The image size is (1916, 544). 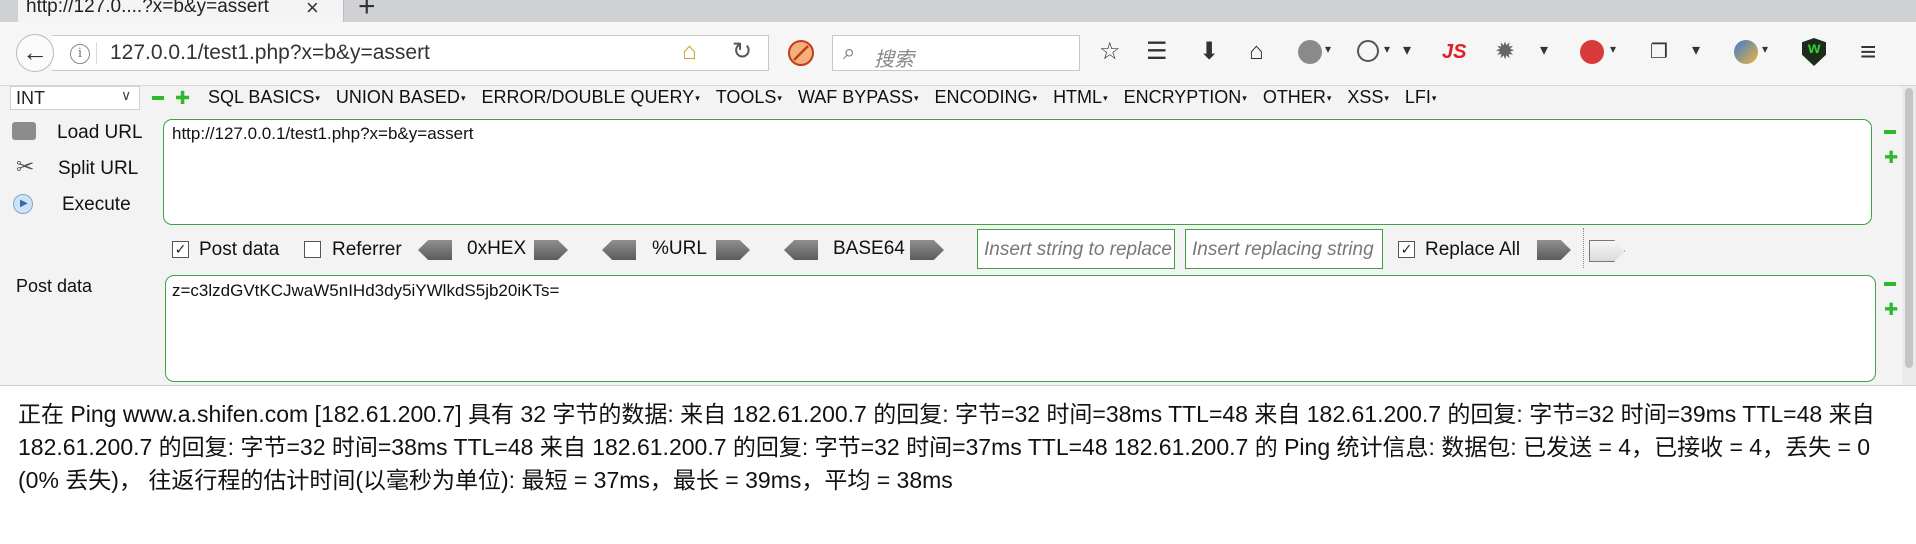 I want to click on translate-icon, so click(x=1746, y=52).